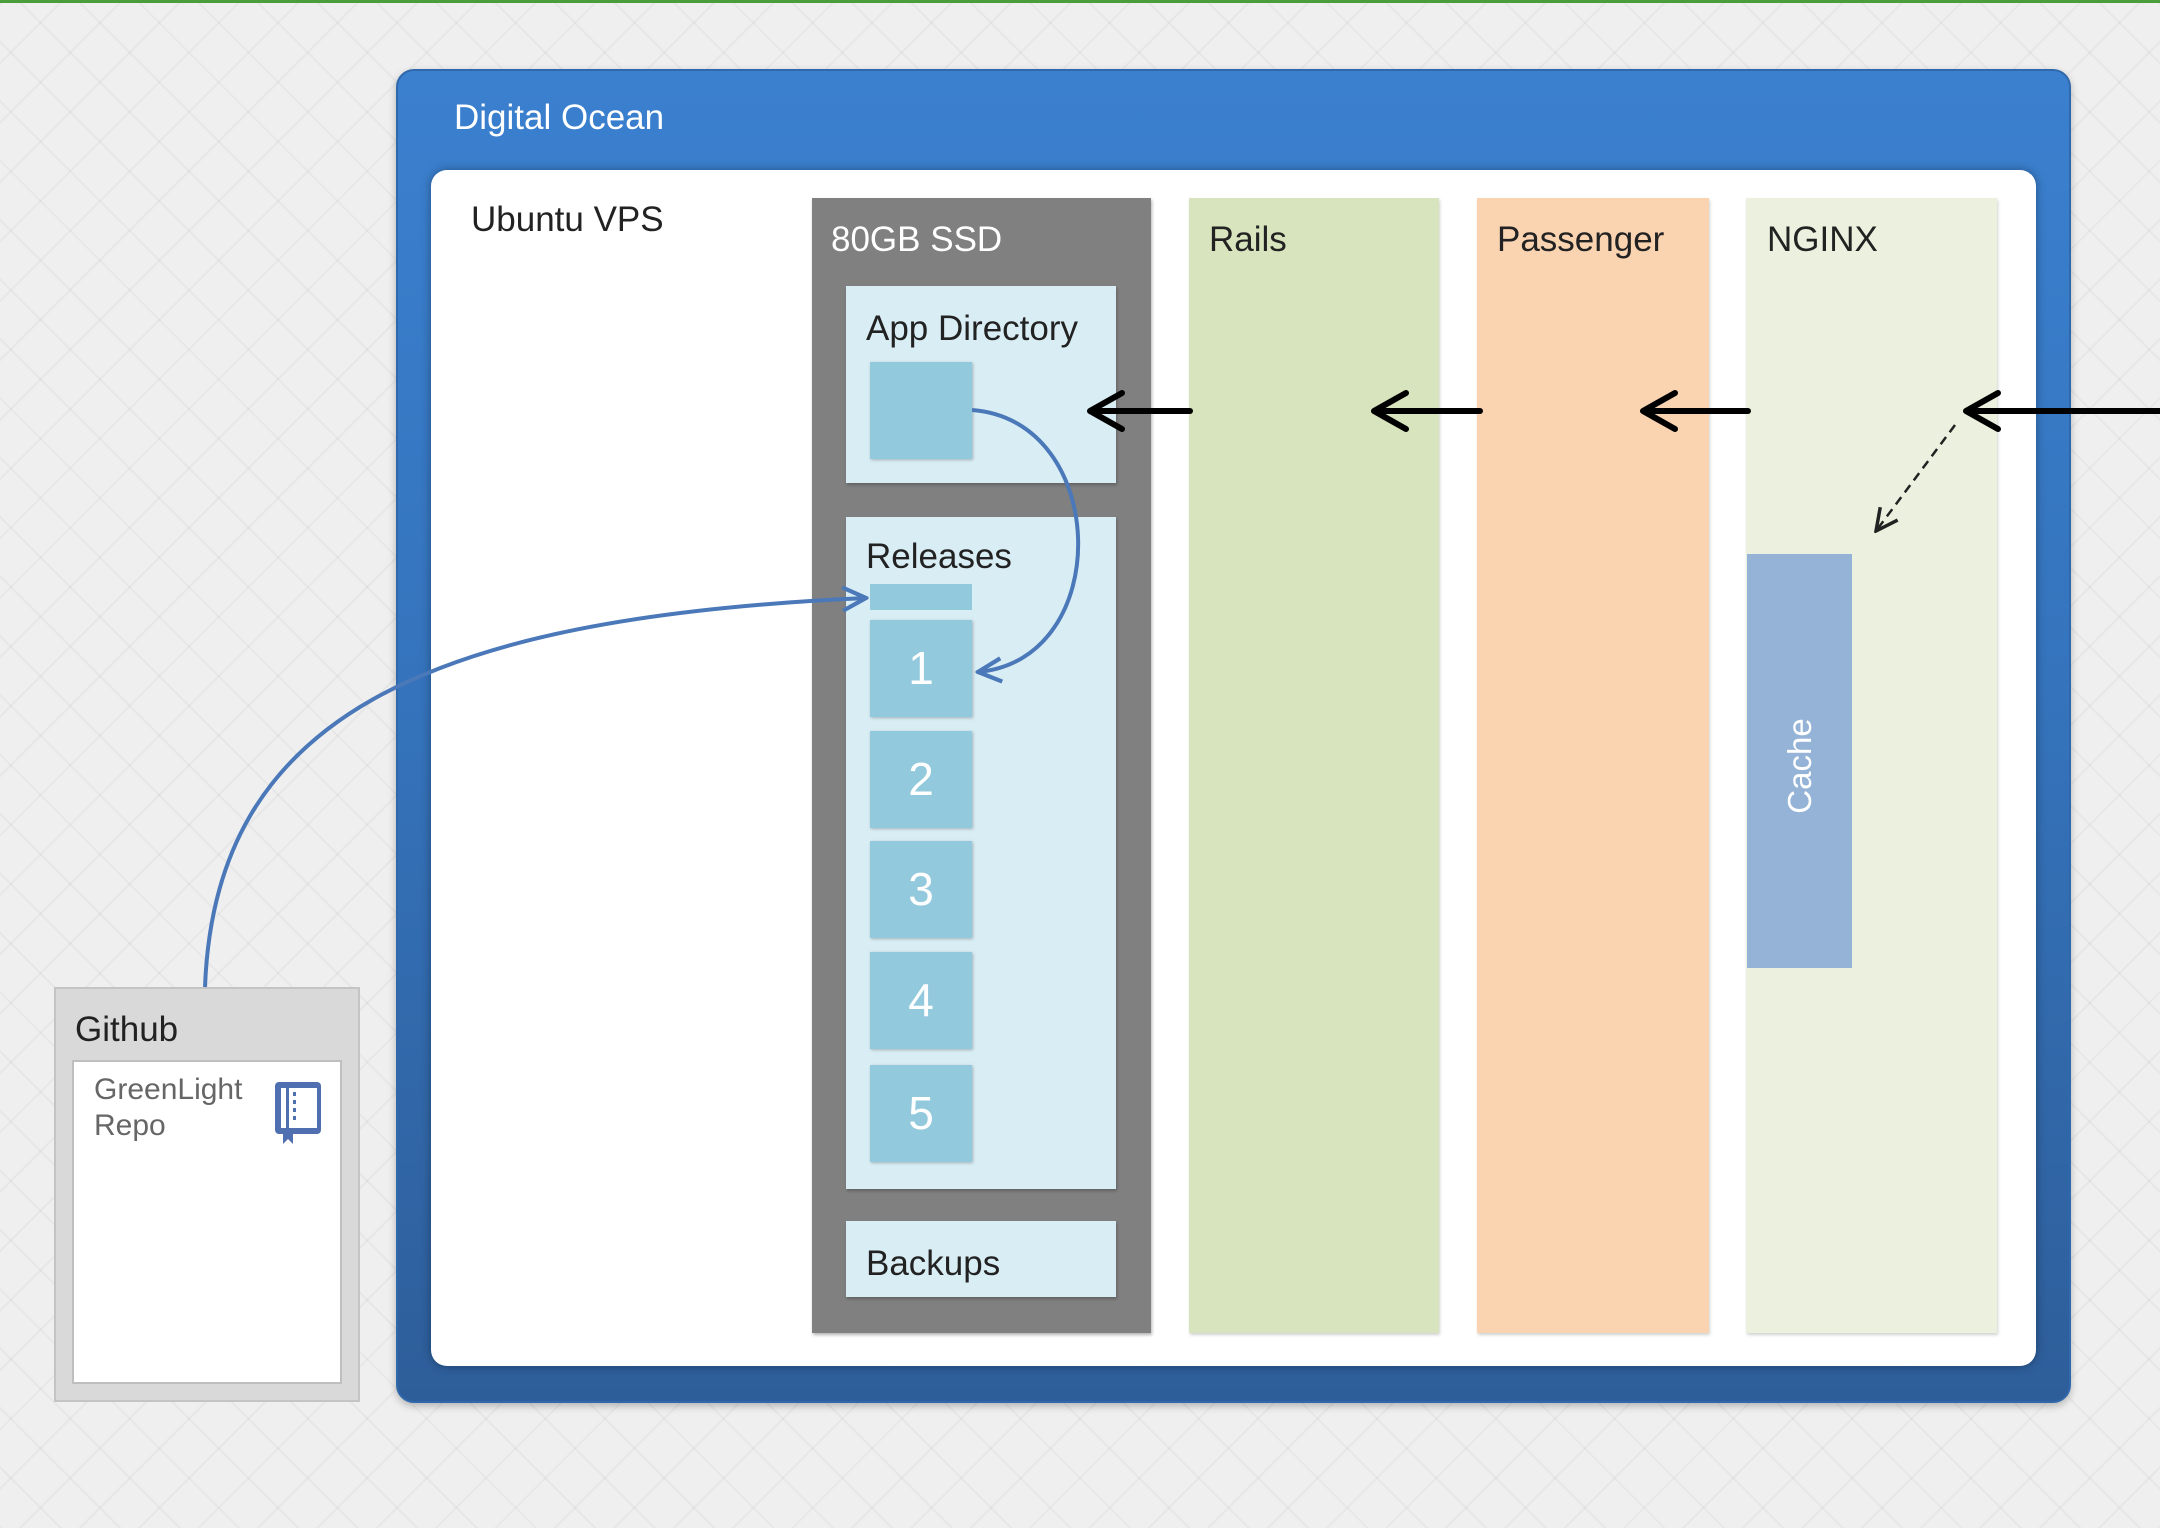 The height and width of the screenshot is (1528, 2160). I want to click on symlink-connector, so click(1026, 540).